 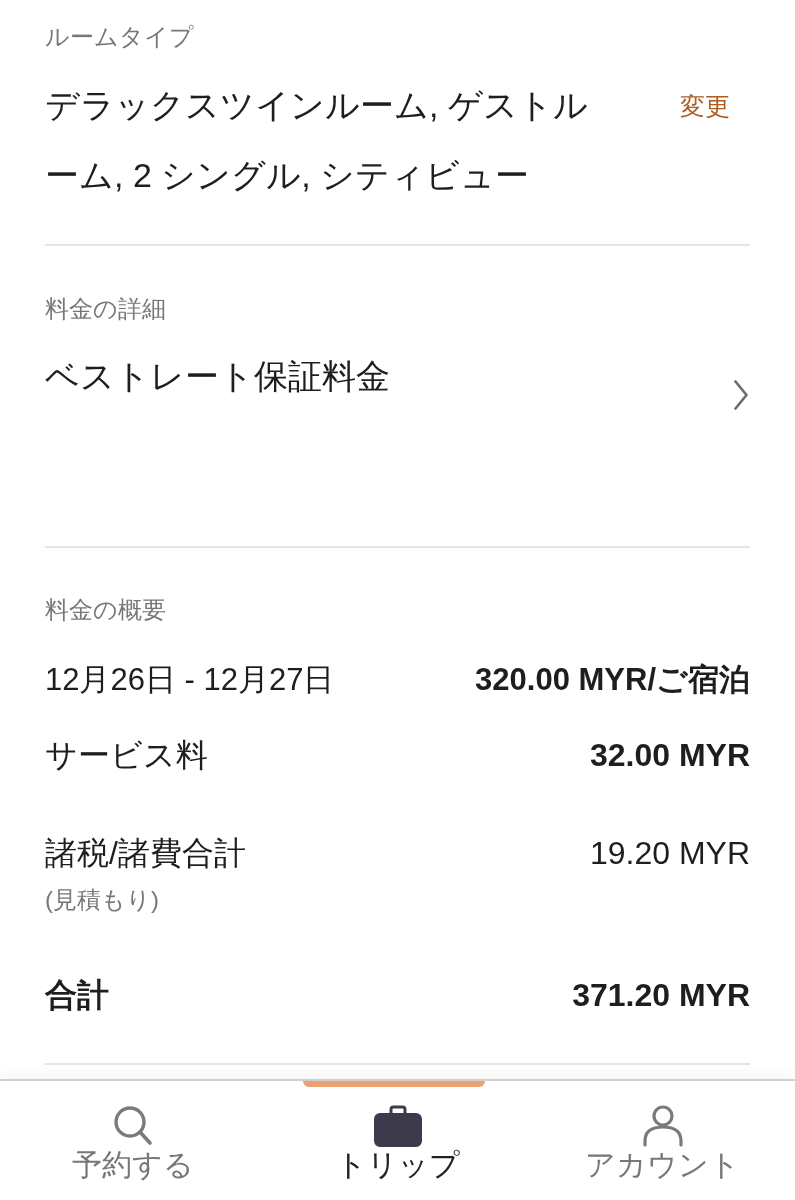 What do you see at coordinates (132, 1126) in the screenshot?
I see `search-icon` at bounding box center [132, 1126].